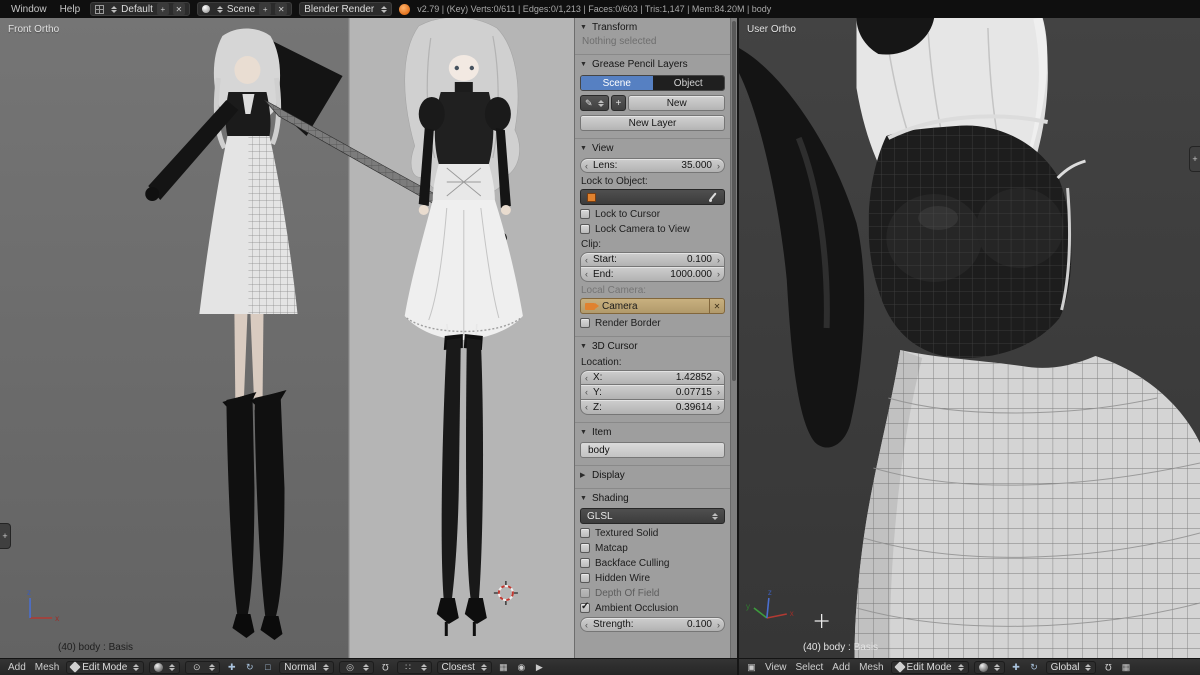 This screenshot has width=1200, height=675. What do you see at coordinates (5, 536) in the screenshot?
I see `toolshelf-expand-handle: +` at bounding box center [5, 536].